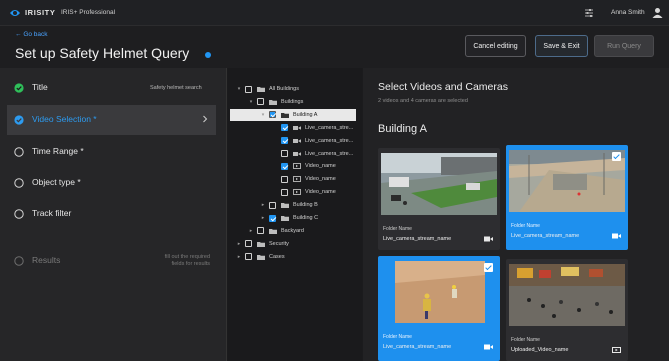 The height and width of the screenshot is (361, 669). What do you see at coordinates (40, 87) in the screenshot?
I see `step-label: Title` at bounding box center [40, 87].